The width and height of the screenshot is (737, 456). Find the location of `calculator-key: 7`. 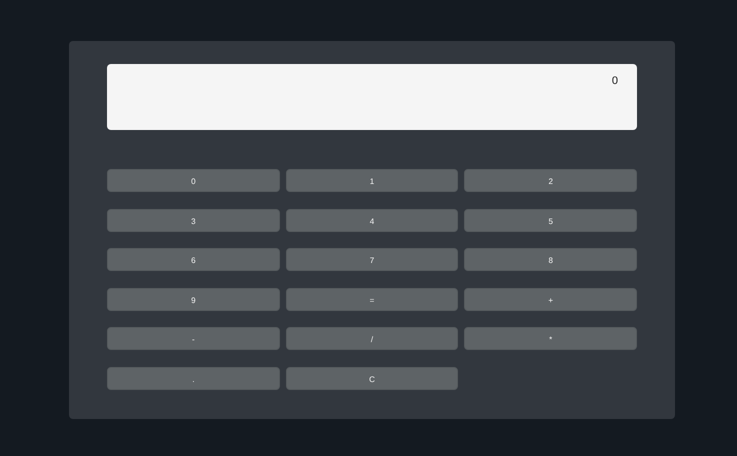

calculator-key: 7 is located at coordinates (372, 259).